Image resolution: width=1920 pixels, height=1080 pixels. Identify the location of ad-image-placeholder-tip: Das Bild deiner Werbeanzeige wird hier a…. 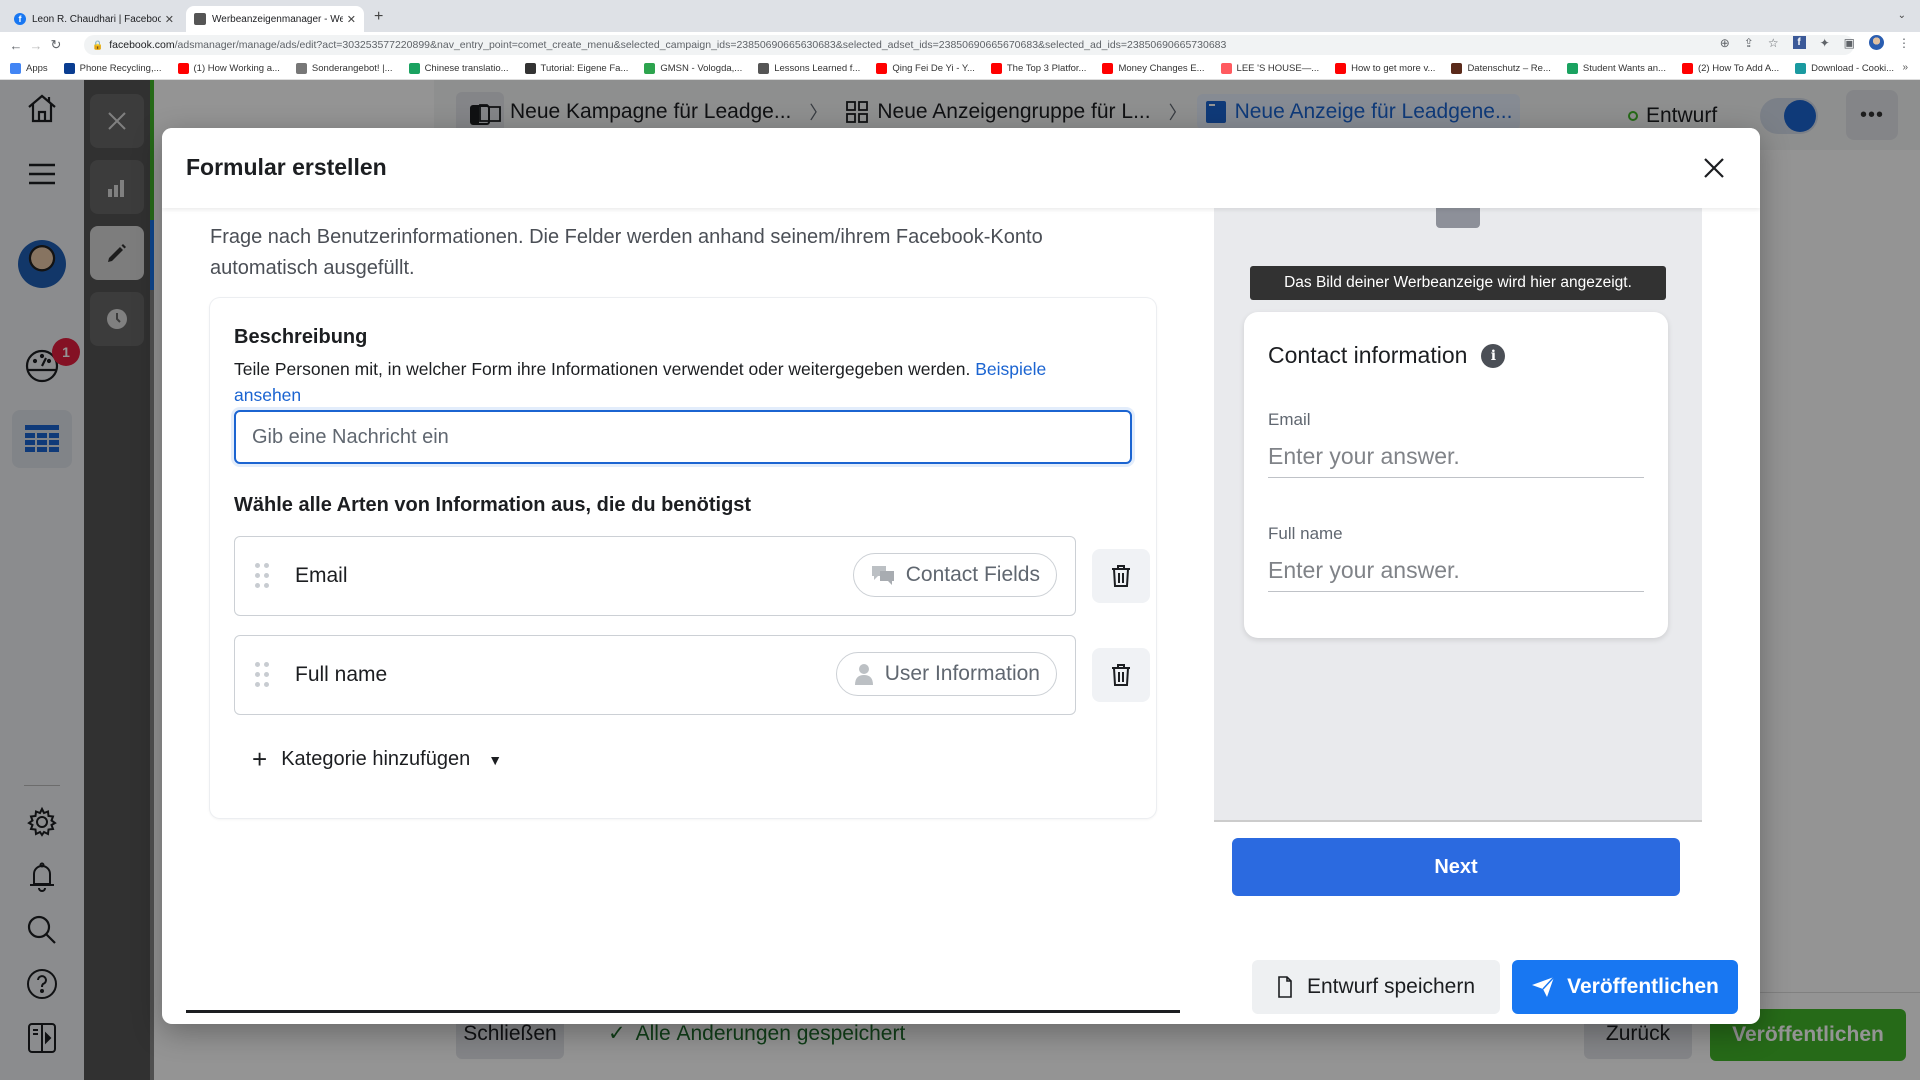
(1458, 283).